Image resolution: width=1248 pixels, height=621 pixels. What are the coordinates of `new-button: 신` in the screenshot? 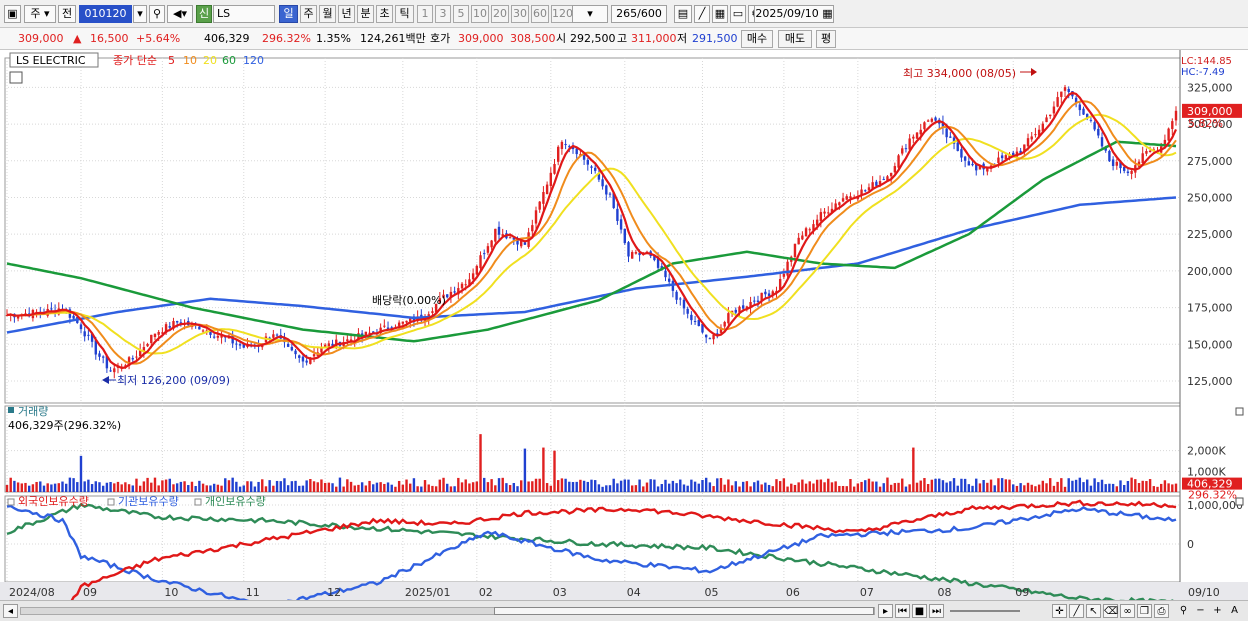 It's located at (204, 14).